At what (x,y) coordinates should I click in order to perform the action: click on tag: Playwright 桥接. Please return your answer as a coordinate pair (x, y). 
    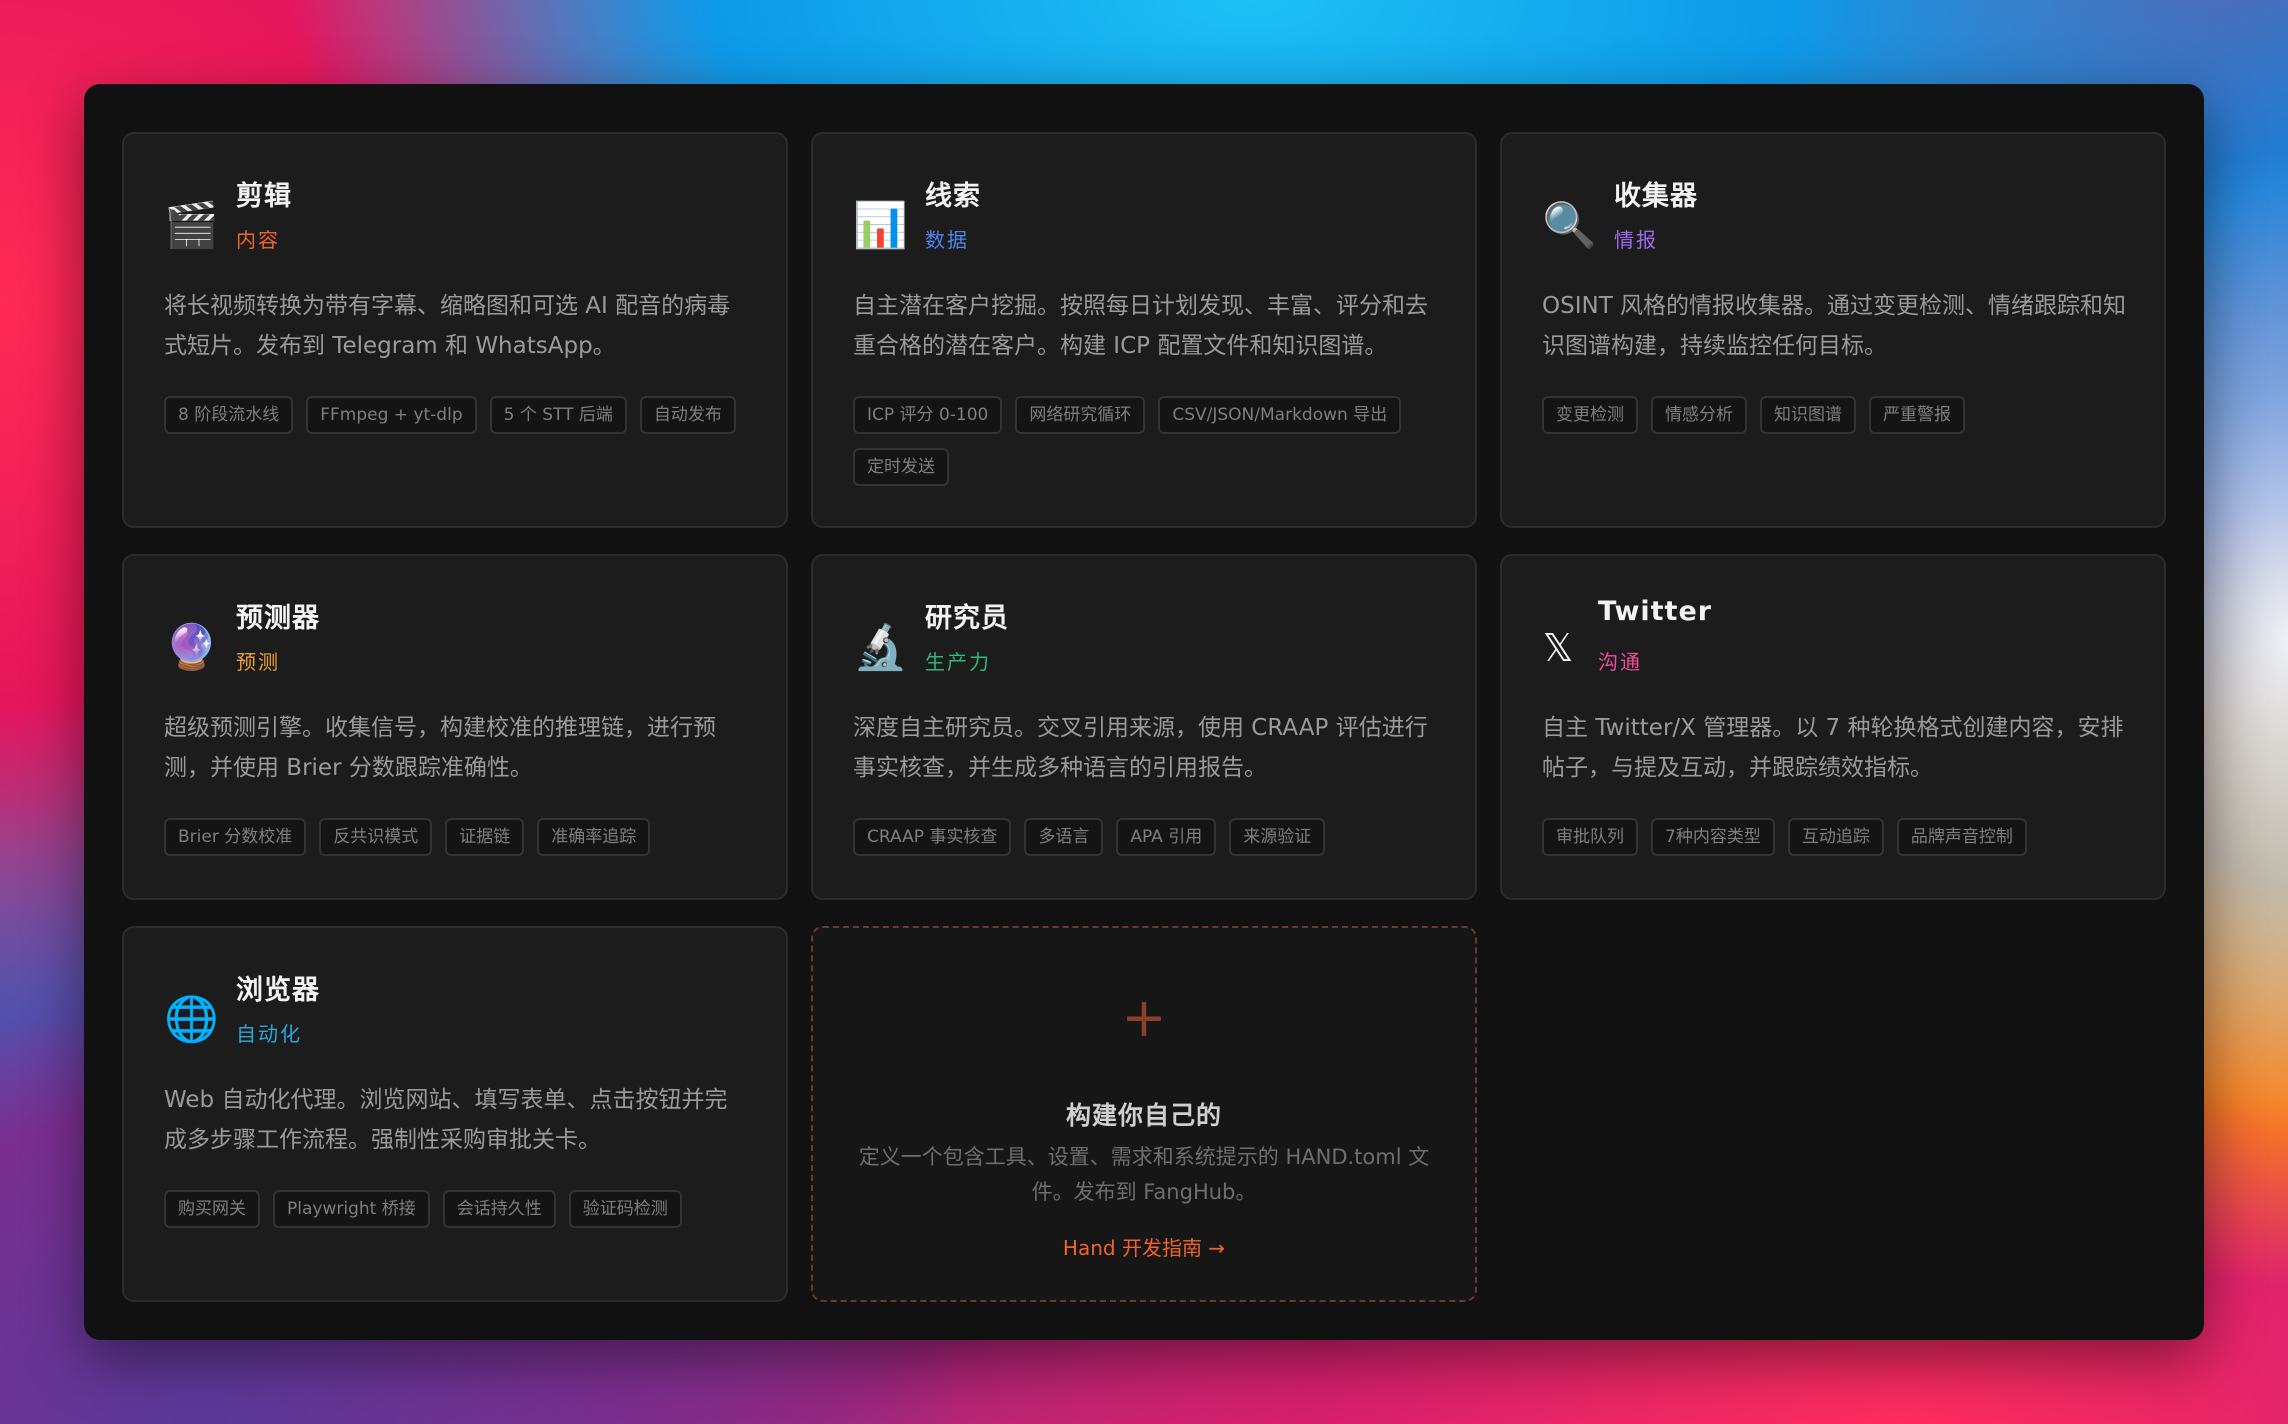
    Looking at the image, I should click on (351, 1209).